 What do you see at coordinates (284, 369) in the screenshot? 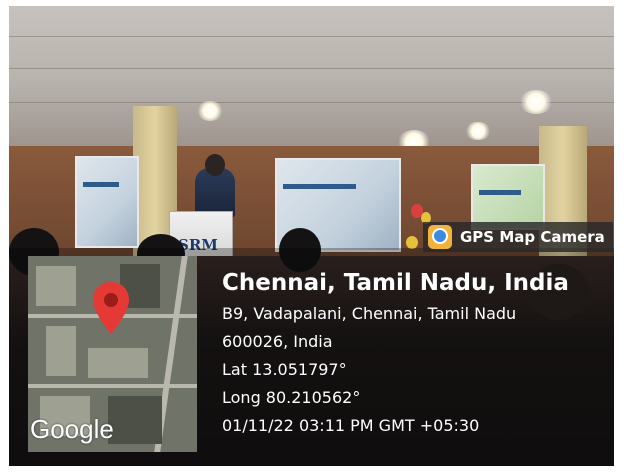
I see `latitude: Lat 13.051797°` at bounding box center [284, 369].